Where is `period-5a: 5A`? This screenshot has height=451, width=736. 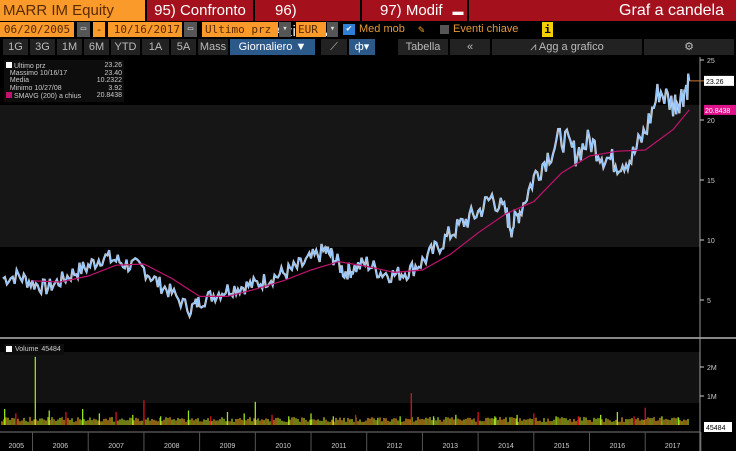
period-5a: 5A is located at coordinates (183, 47).